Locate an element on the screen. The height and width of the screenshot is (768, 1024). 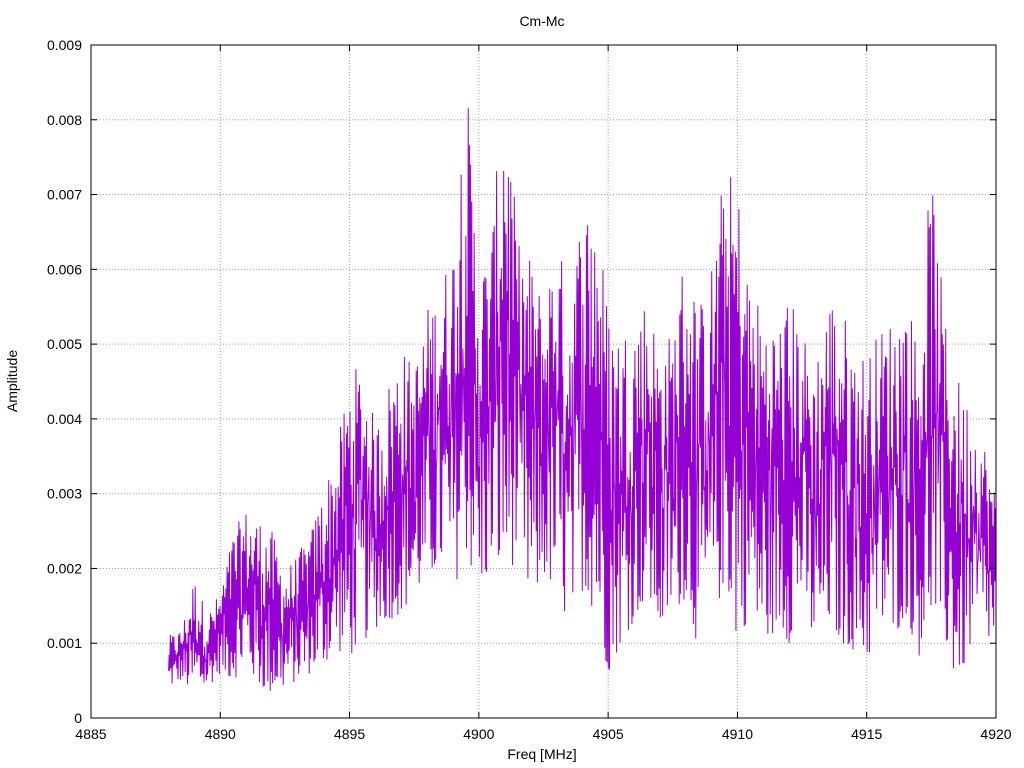
chart-title: Cm-Mc is located at coordinates (541, 21).